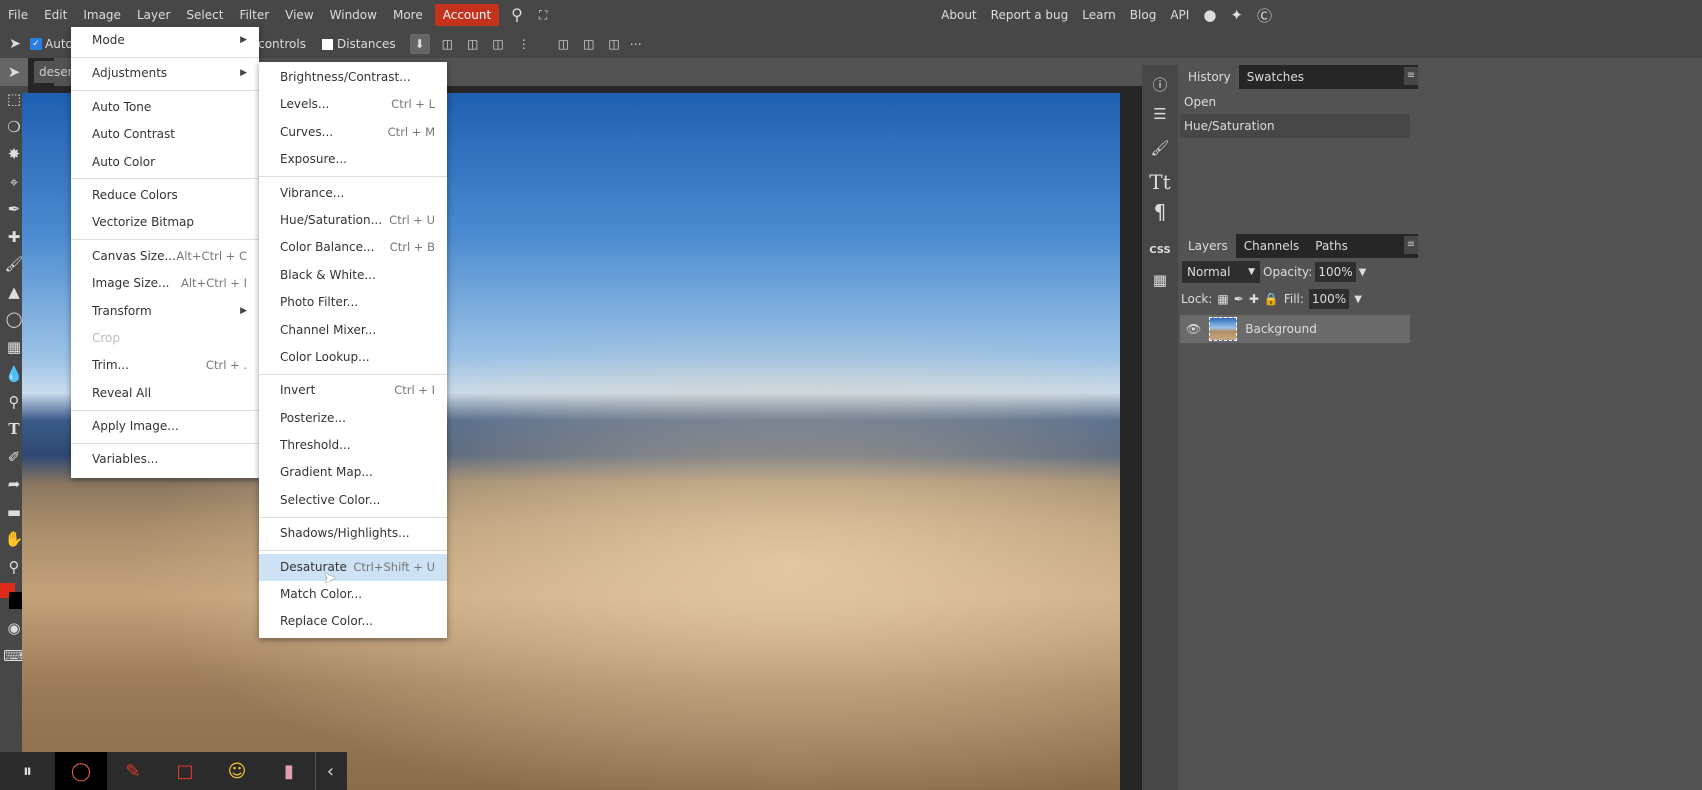 The height and width of the screenshot is (790, 1702). I want to click on character-icon: Tt, so click(1160, 182).